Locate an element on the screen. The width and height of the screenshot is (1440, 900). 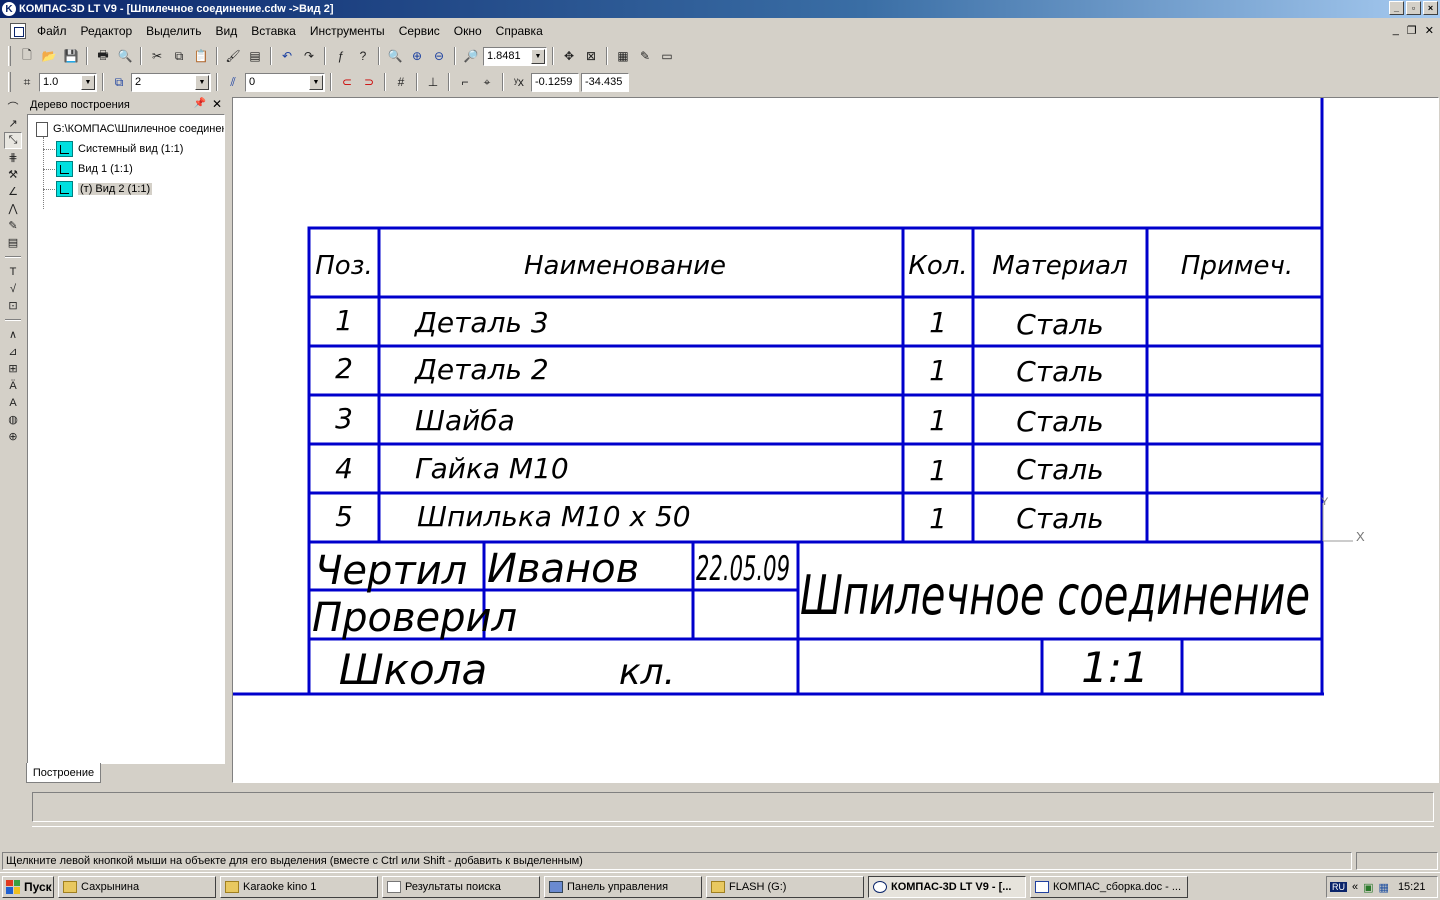
zoom-window-icon: 🔍 is located at coordinates (395, 56).